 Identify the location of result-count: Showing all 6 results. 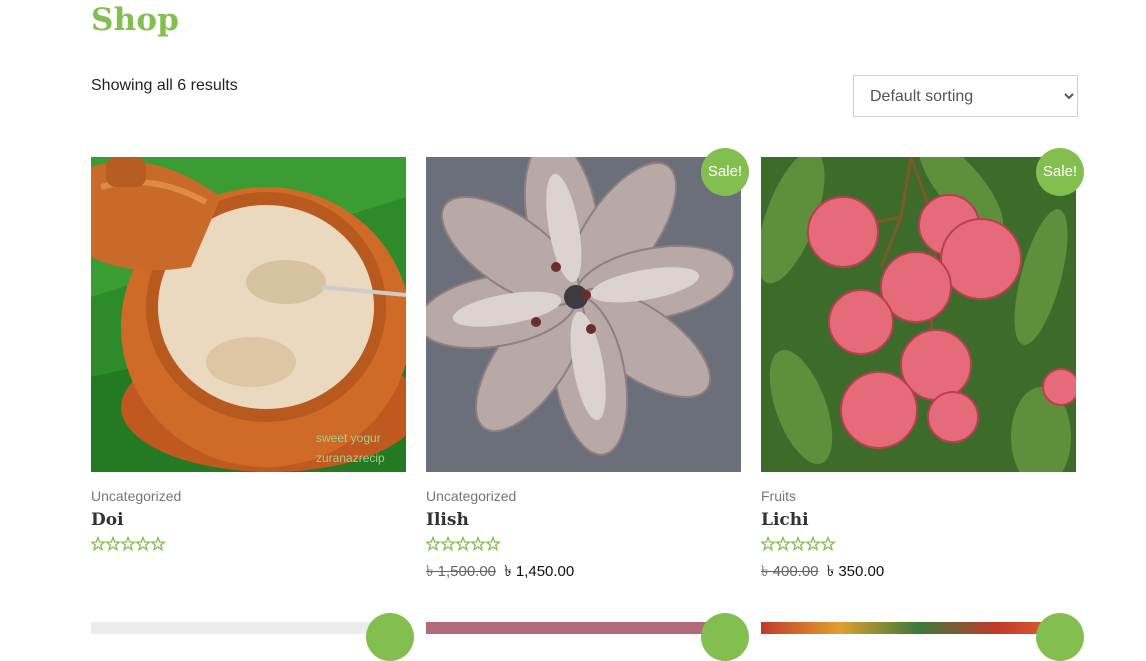
(164, 85).